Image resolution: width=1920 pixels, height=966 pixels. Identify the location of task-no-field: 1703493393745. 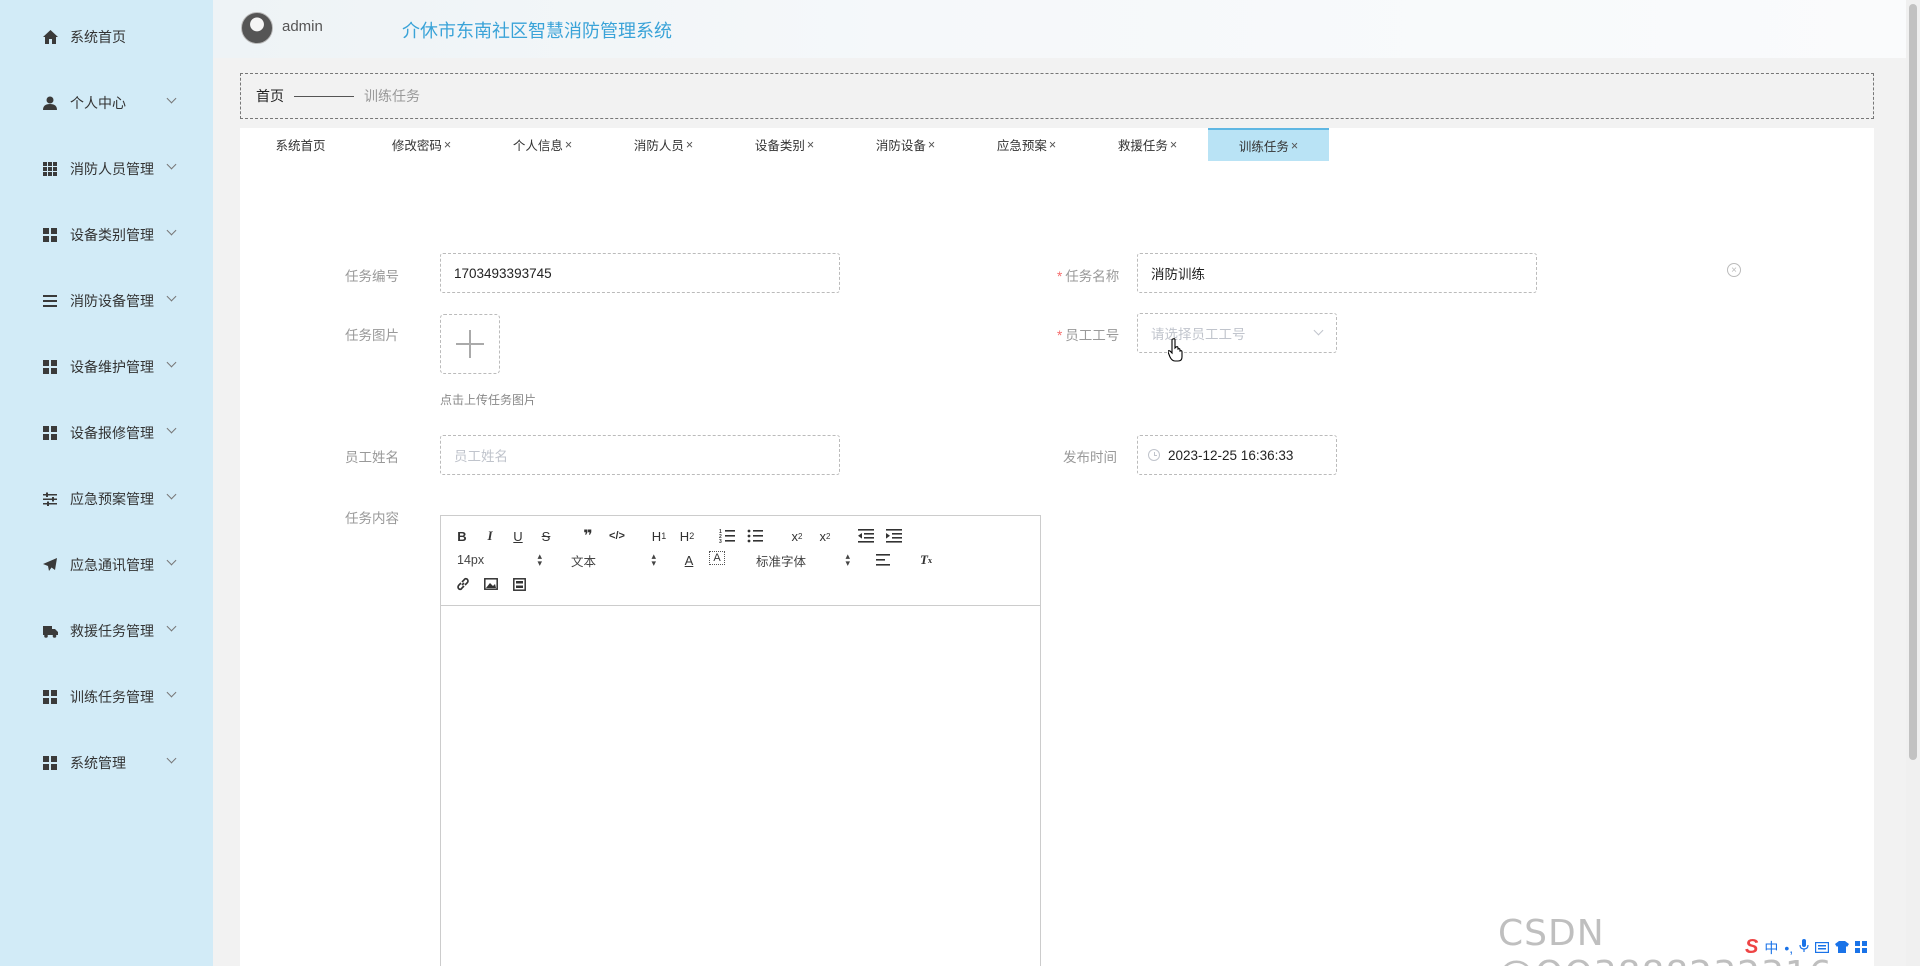
(640, 273).